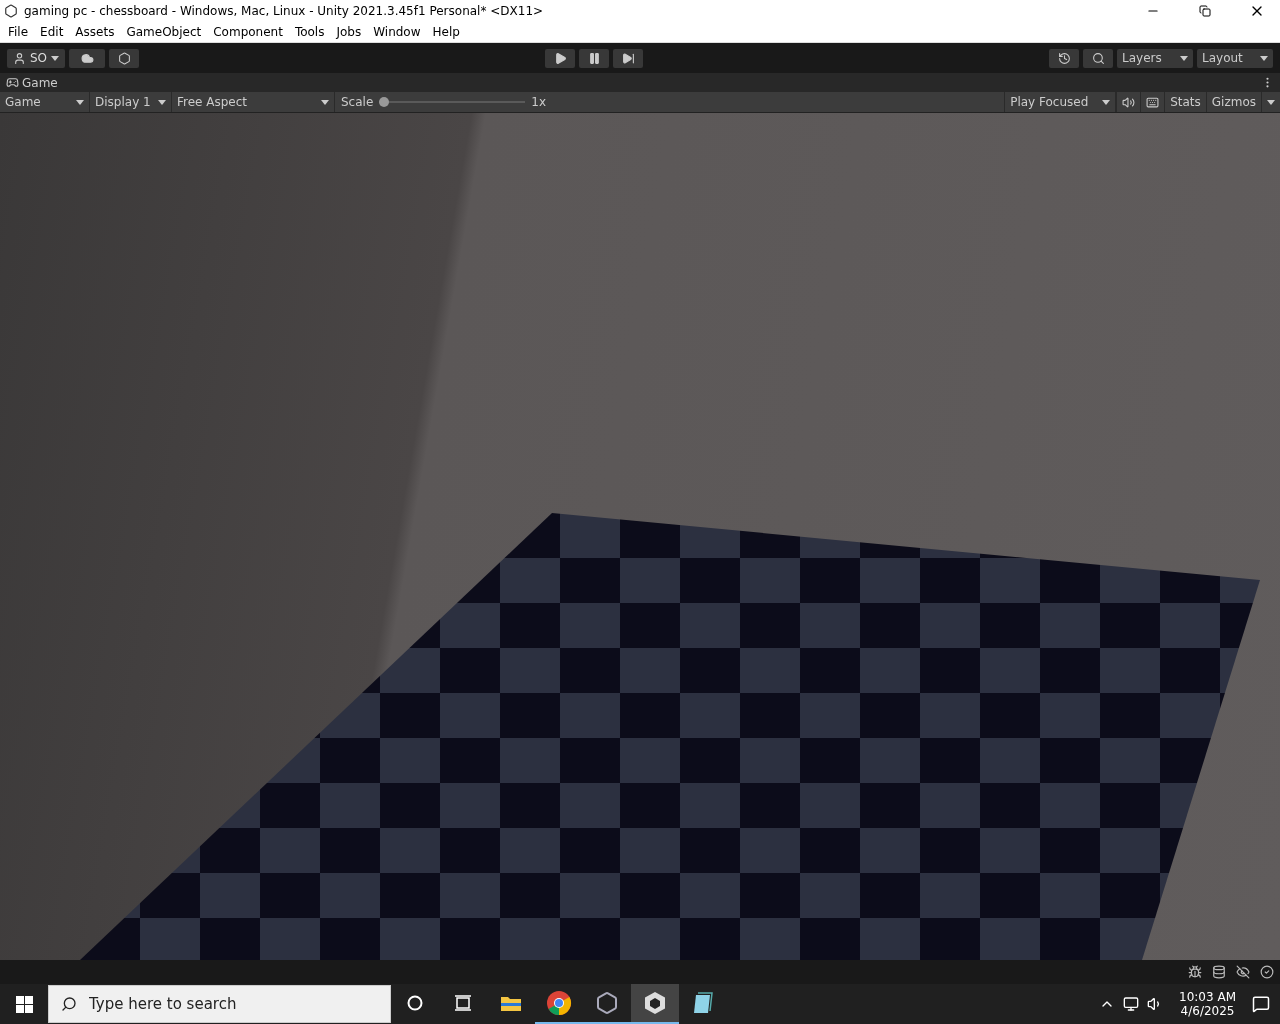 The height and width of the screenshot is (1024, 1280). I want to click on collab-button, so click(124, 58).